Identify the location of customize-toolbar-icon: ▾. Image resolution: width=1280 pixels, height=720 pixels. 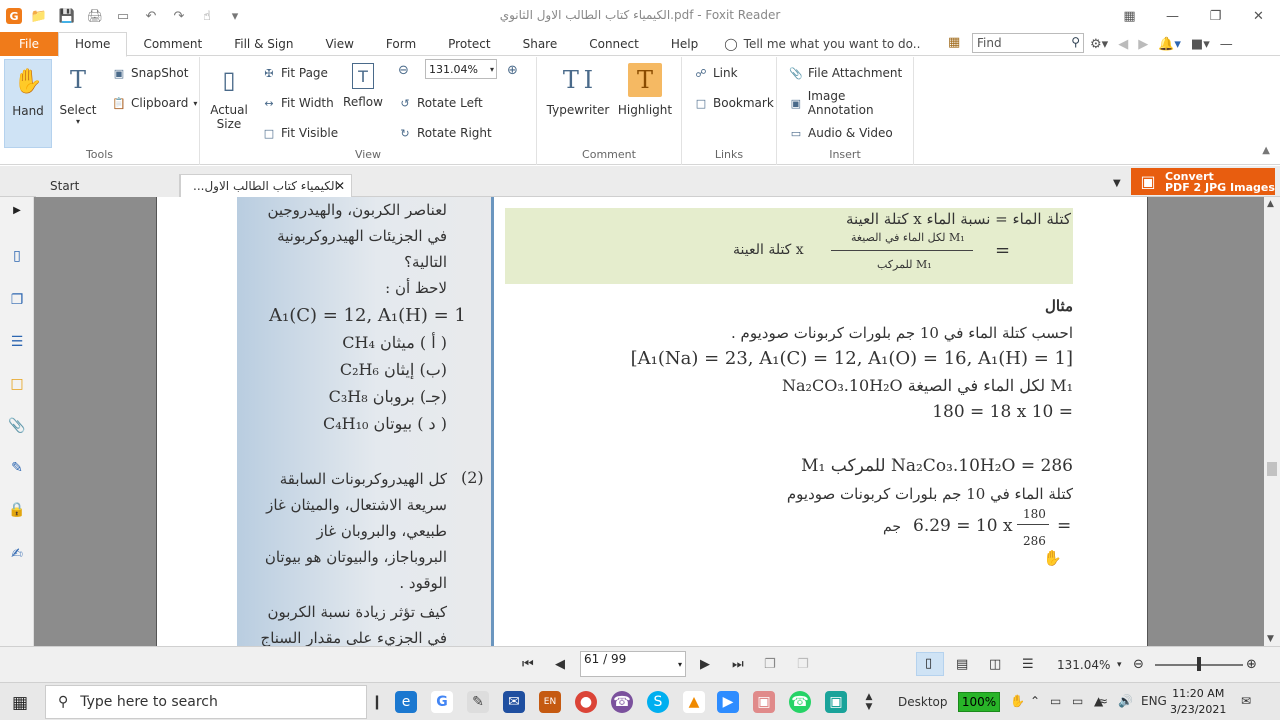
(235, 16).